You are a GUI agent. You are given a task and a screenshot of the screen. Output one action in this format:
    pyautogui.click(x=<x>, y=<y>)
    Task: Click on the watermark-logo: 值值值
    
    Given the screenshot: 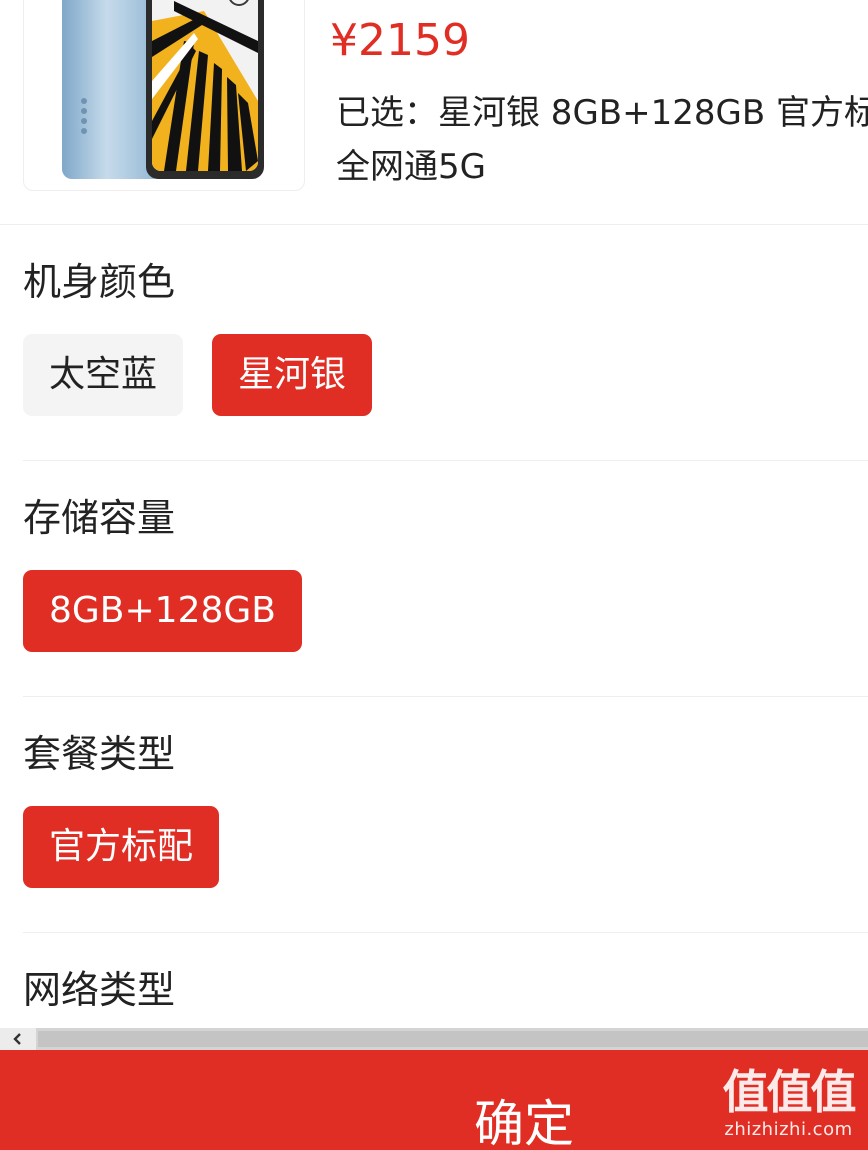 What is the action you would take?
    pyautogui.click(x=789, y=1092)
    